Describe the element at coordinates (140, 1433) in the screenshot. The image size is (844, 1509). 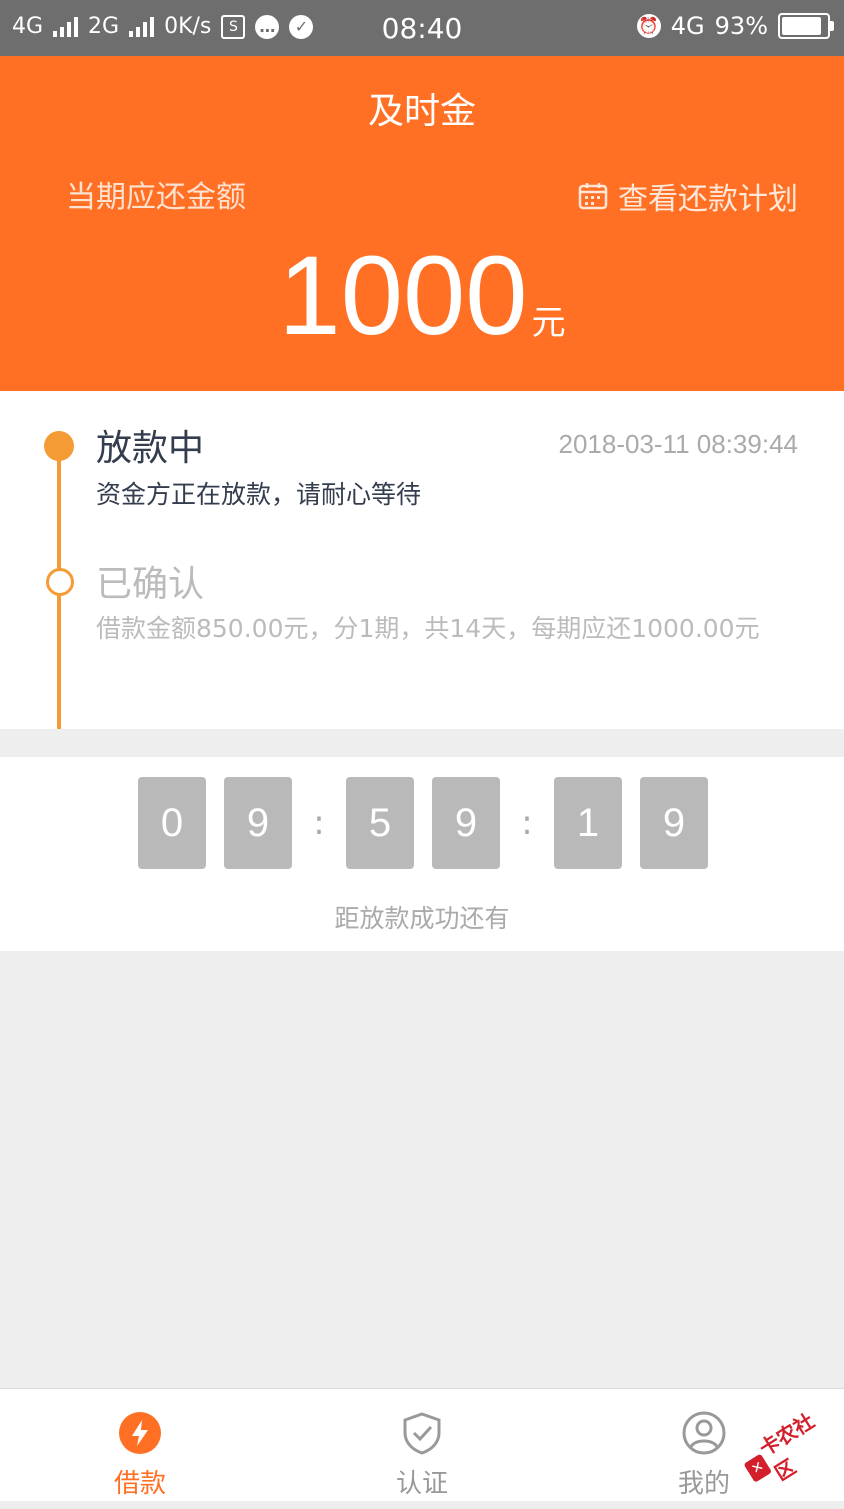
I see `lightning-icon` at that location.